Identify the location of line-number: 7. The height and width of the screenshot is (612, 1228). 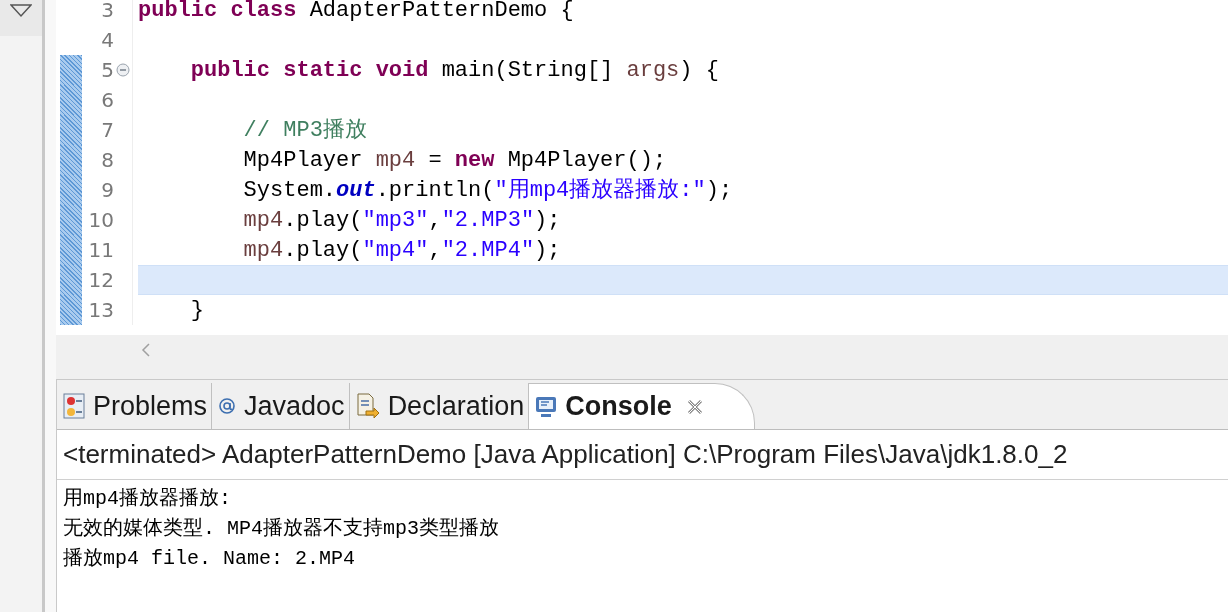
(107, 130).